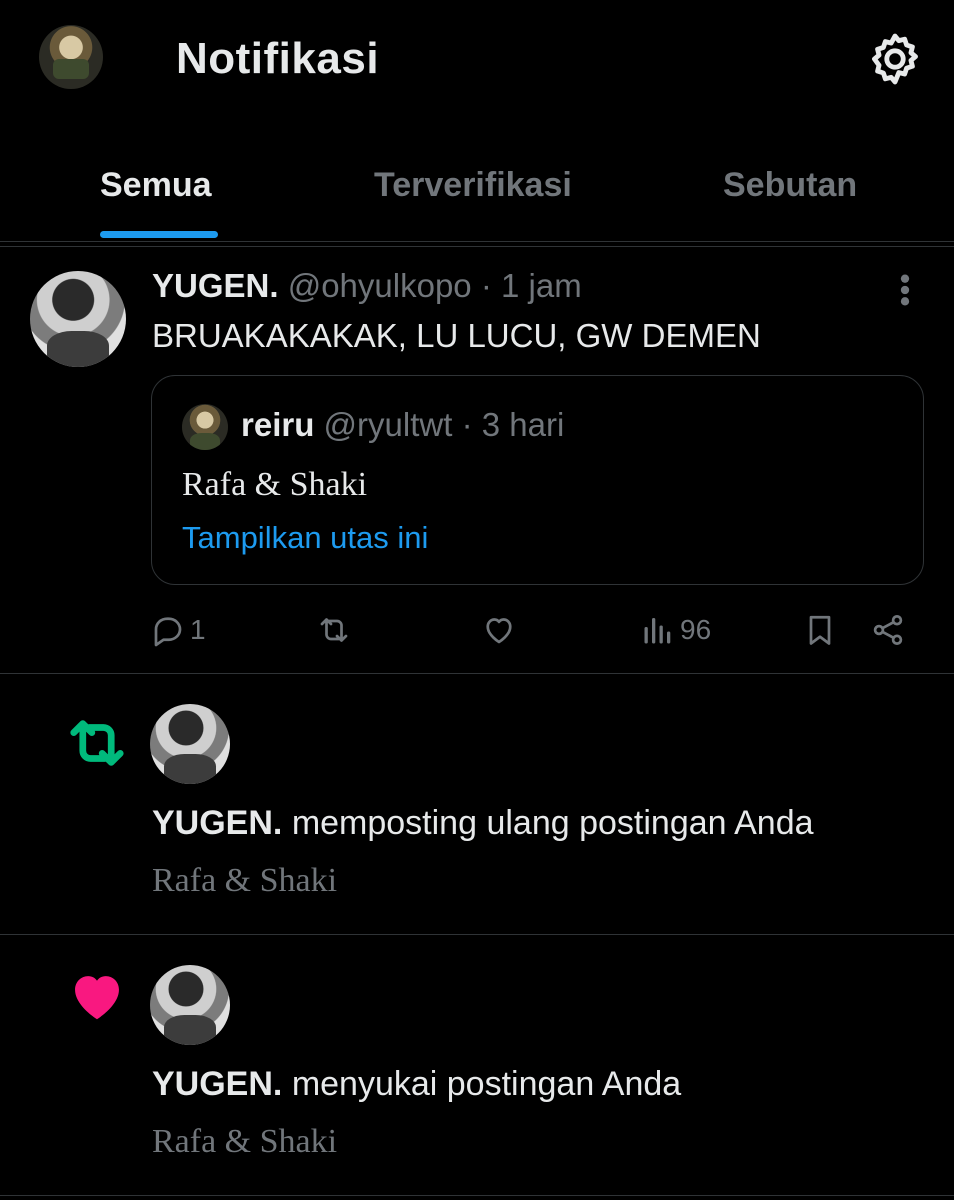 This screenshot has width=954, height=1200. Describe the element at coordinates (477, 632) in the screenshot. I see `post-actions: 1 96` at that location.